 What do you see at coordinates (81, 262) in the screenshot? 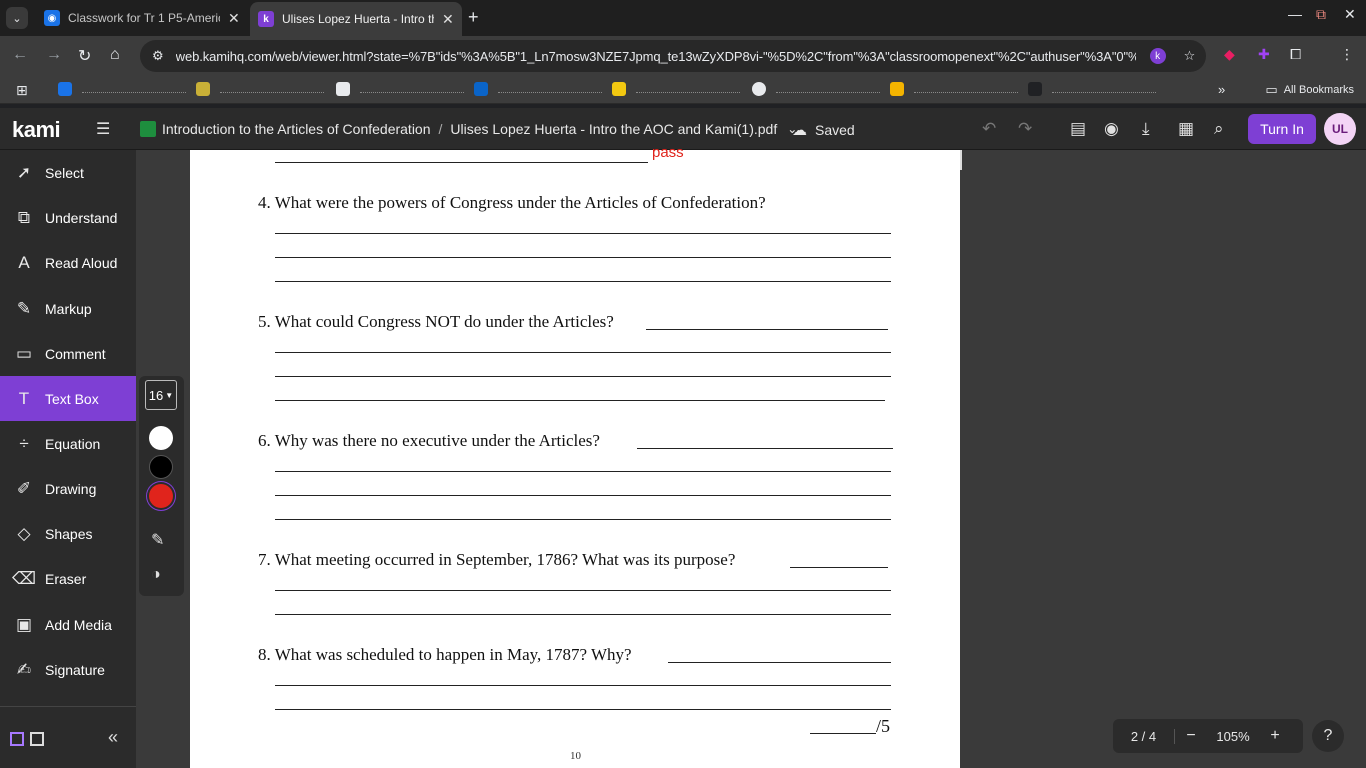
I see `tool-label: Read Aloud` at bounding box center [81, 262].